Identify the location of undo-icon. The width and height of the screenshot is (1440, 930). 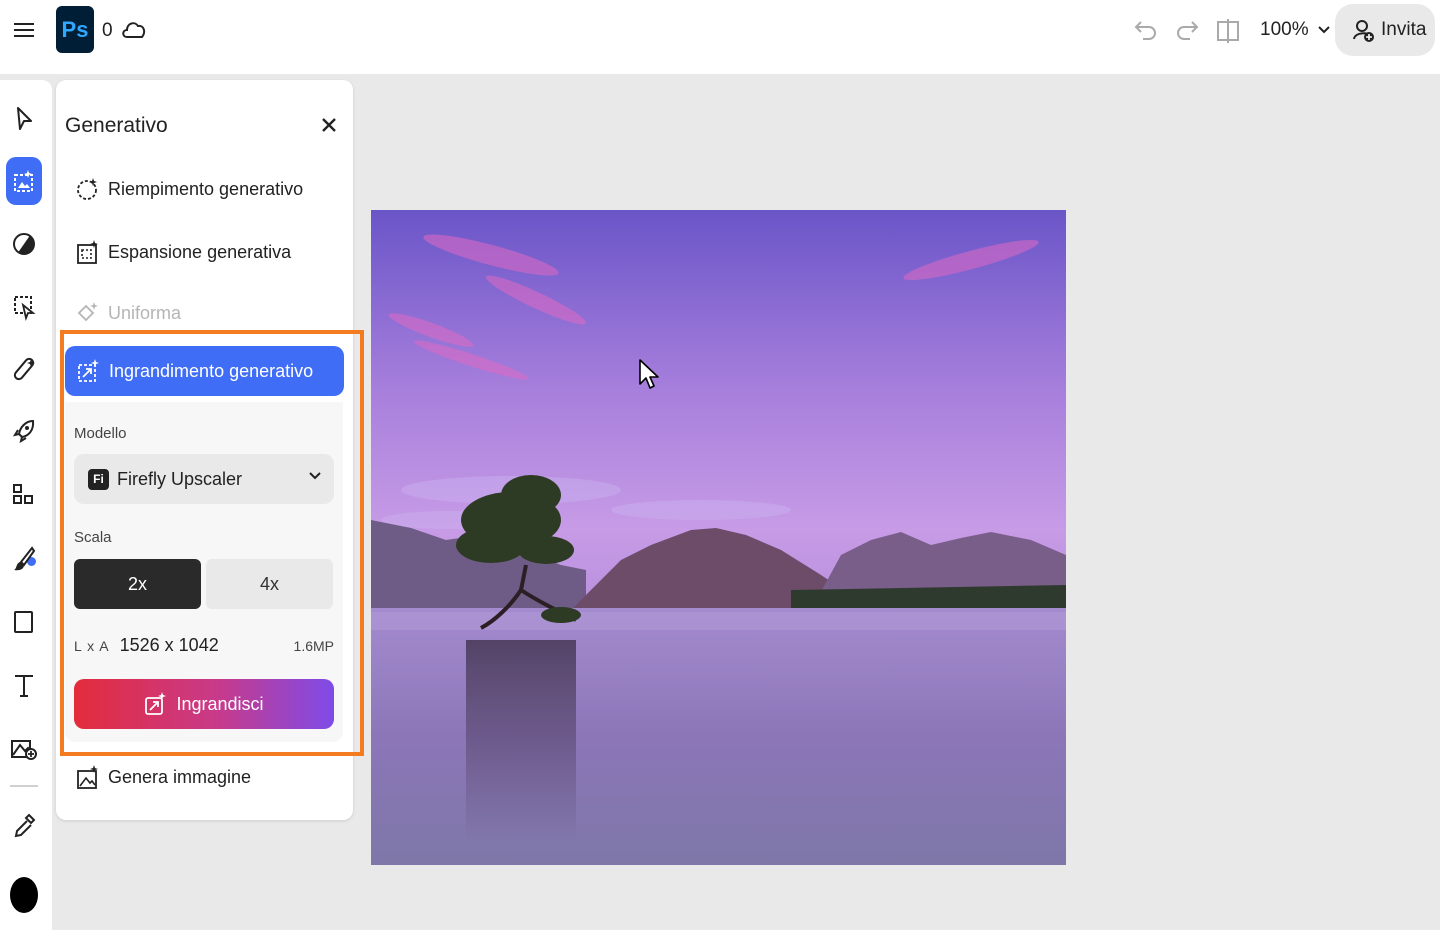
(1146, 32).